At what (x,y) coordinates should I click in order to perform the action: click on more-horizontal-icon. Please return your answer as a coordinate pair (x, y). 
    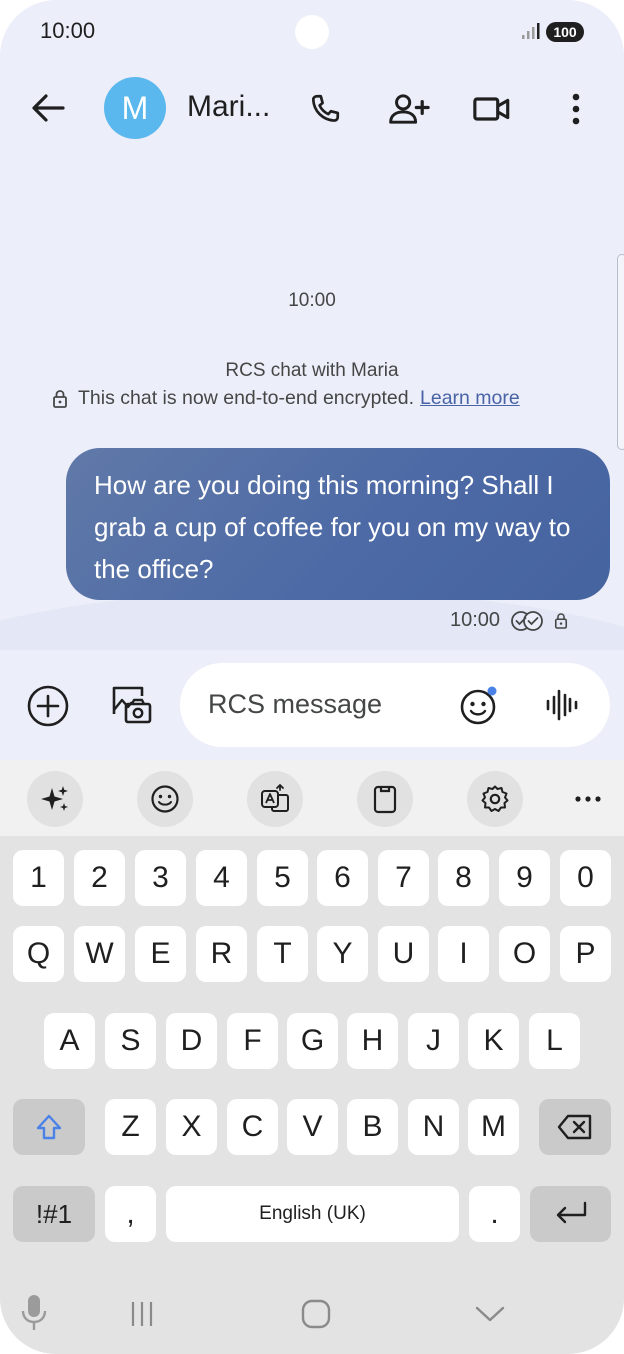
    Looking at the image, I should click on (588, 799).